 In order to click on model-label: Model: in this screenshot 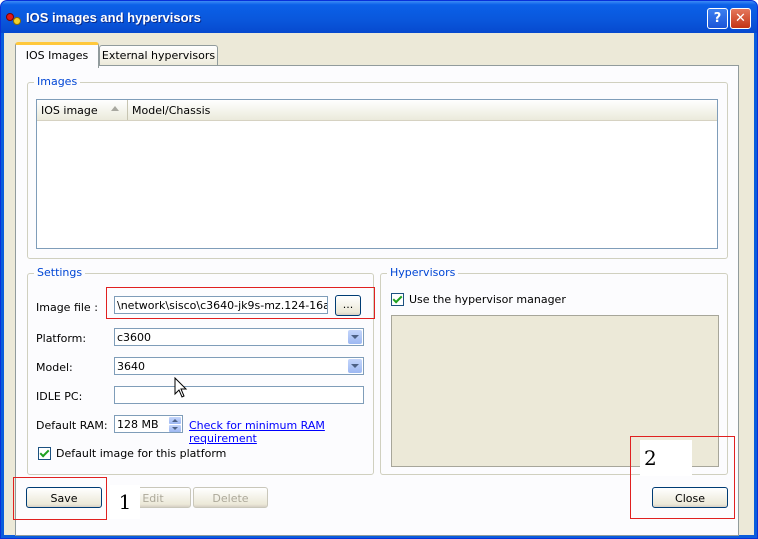, I will do `click(54, 367)`.